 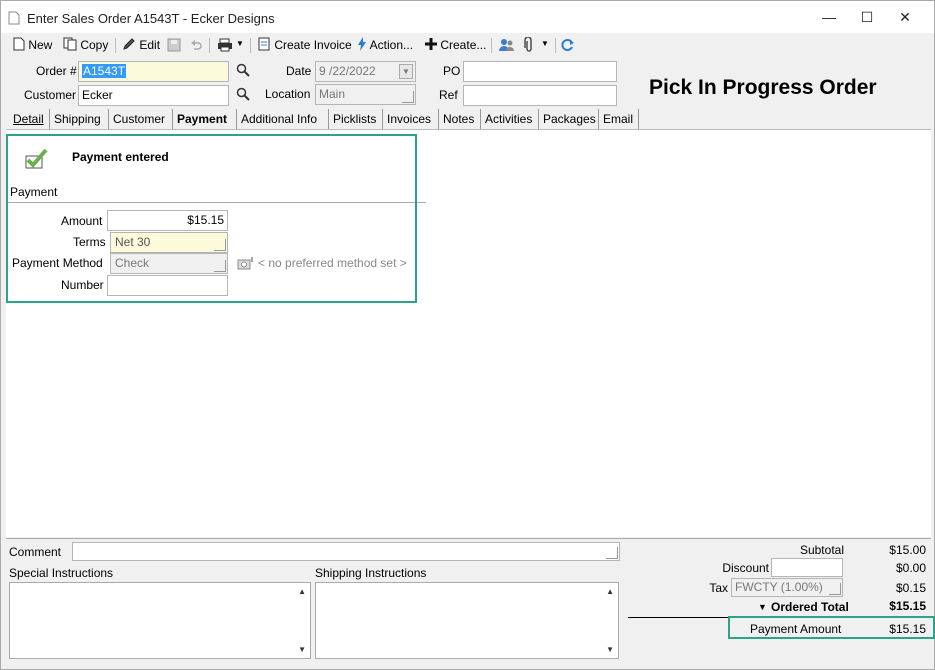 What do you see at coordinates (448, 95) in the screenshot?
I see `ref-label: Ref` at bounding box center [448, 95].